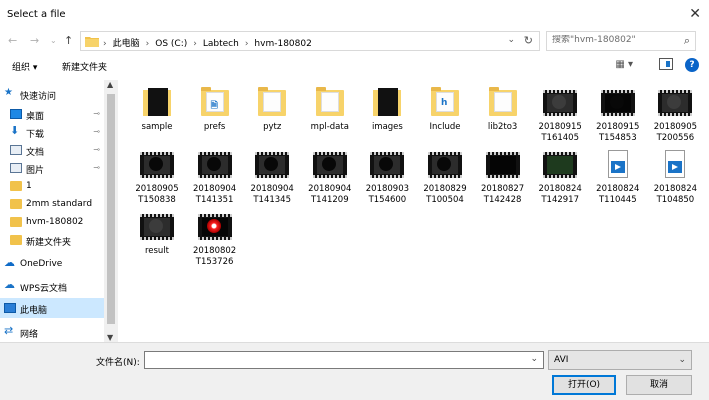 This screenshot has width=709, height=400. What do you see at coordinates (52, 332) in the screenshot?
I see `sidebar-item: ⇄ 网络` at bounding box center [52, 332].